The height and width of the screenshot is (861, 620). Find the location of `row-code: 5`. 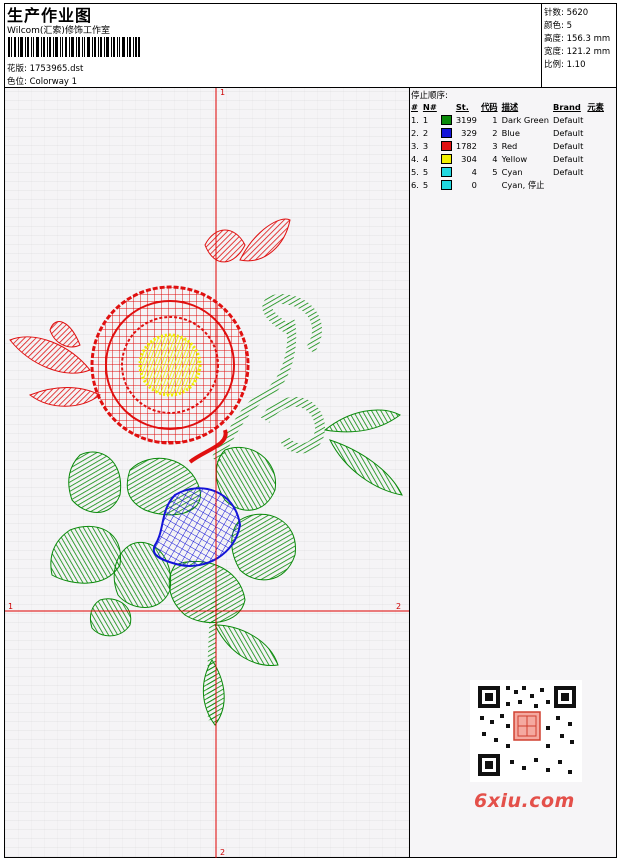

row-code: 5 is located at coordinates (495, 171).